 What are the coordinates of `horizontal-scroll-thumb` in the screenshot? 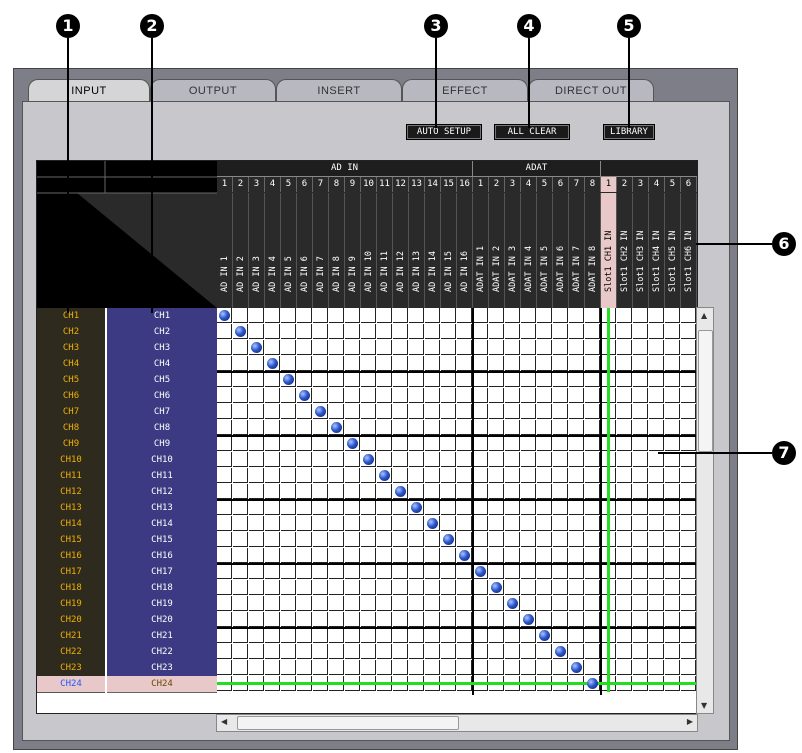 It's located at (348, 723).